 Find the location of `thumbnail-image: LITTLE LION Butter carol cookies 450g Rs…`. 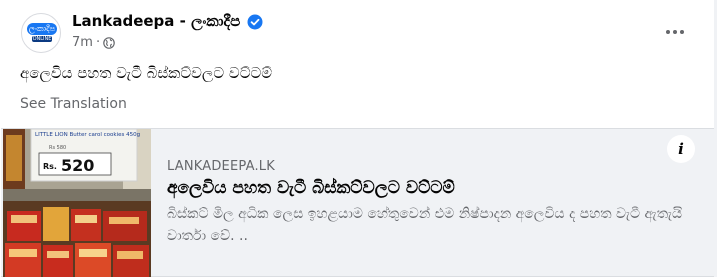

thumbnail-image: LITTLE LION Butter carol cookies 450g Rs… is located at coordinates (77, 203).